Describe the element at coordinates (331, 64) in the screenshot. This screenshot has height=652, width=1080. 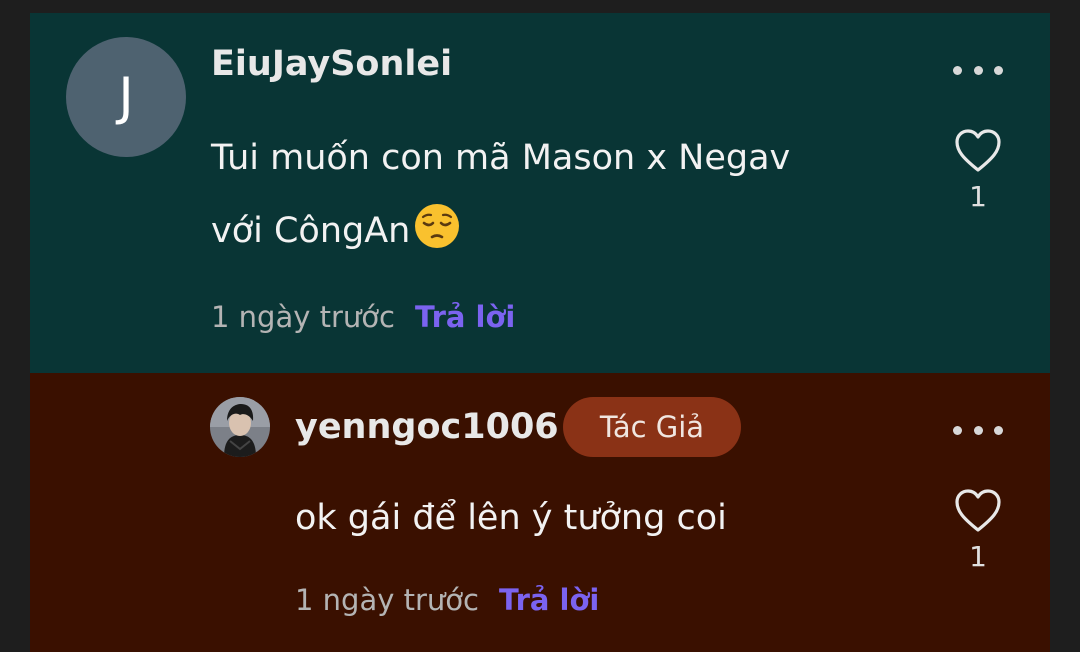
I see `comment-username: EiuJaySonlei` at that location.